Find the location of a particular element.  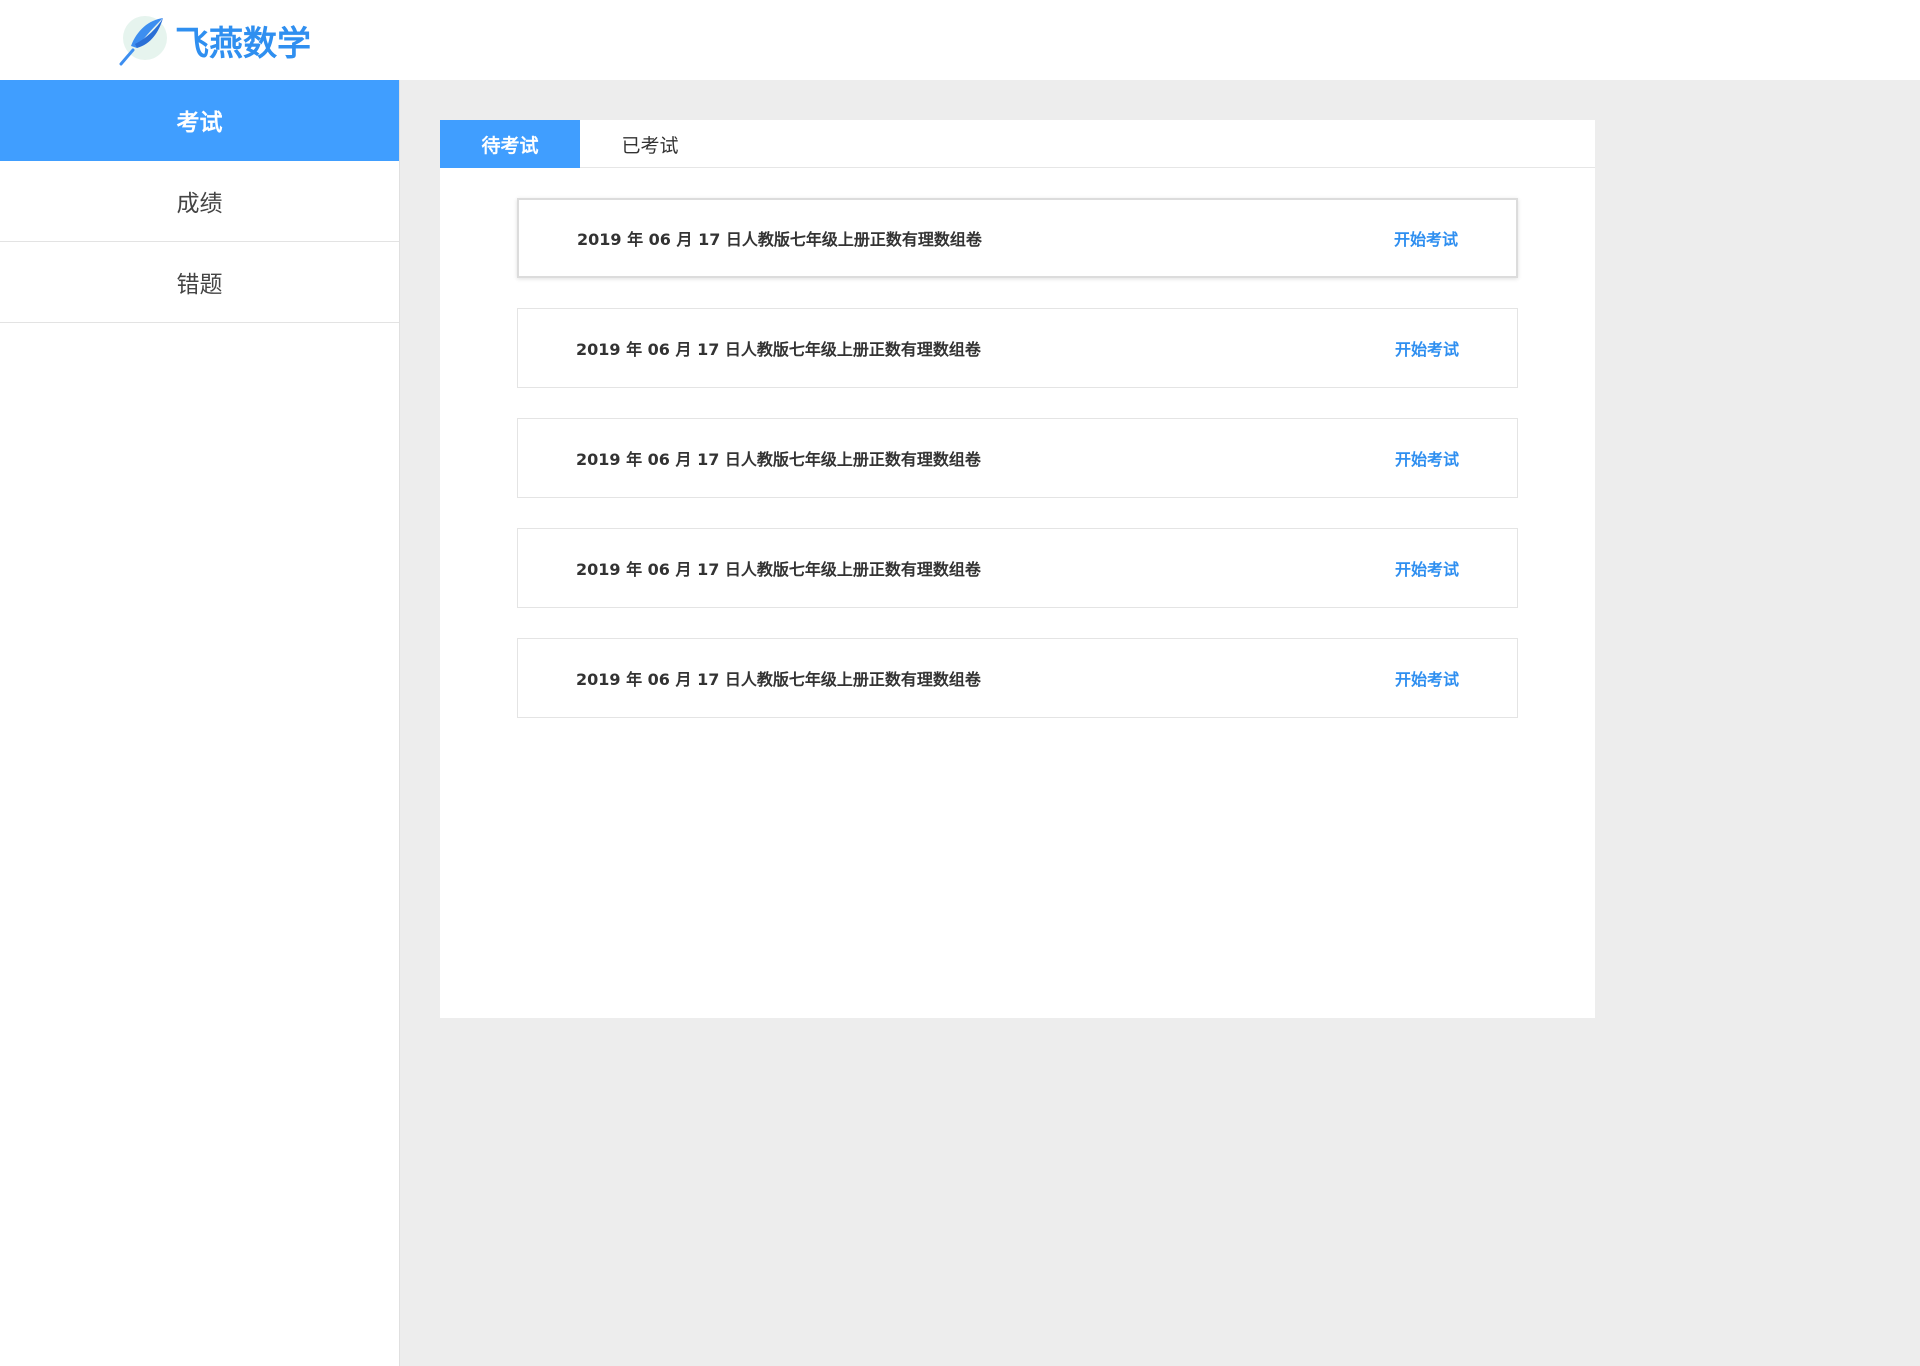

top-header: 飞燕数学 is located at coordinates (960, 40).